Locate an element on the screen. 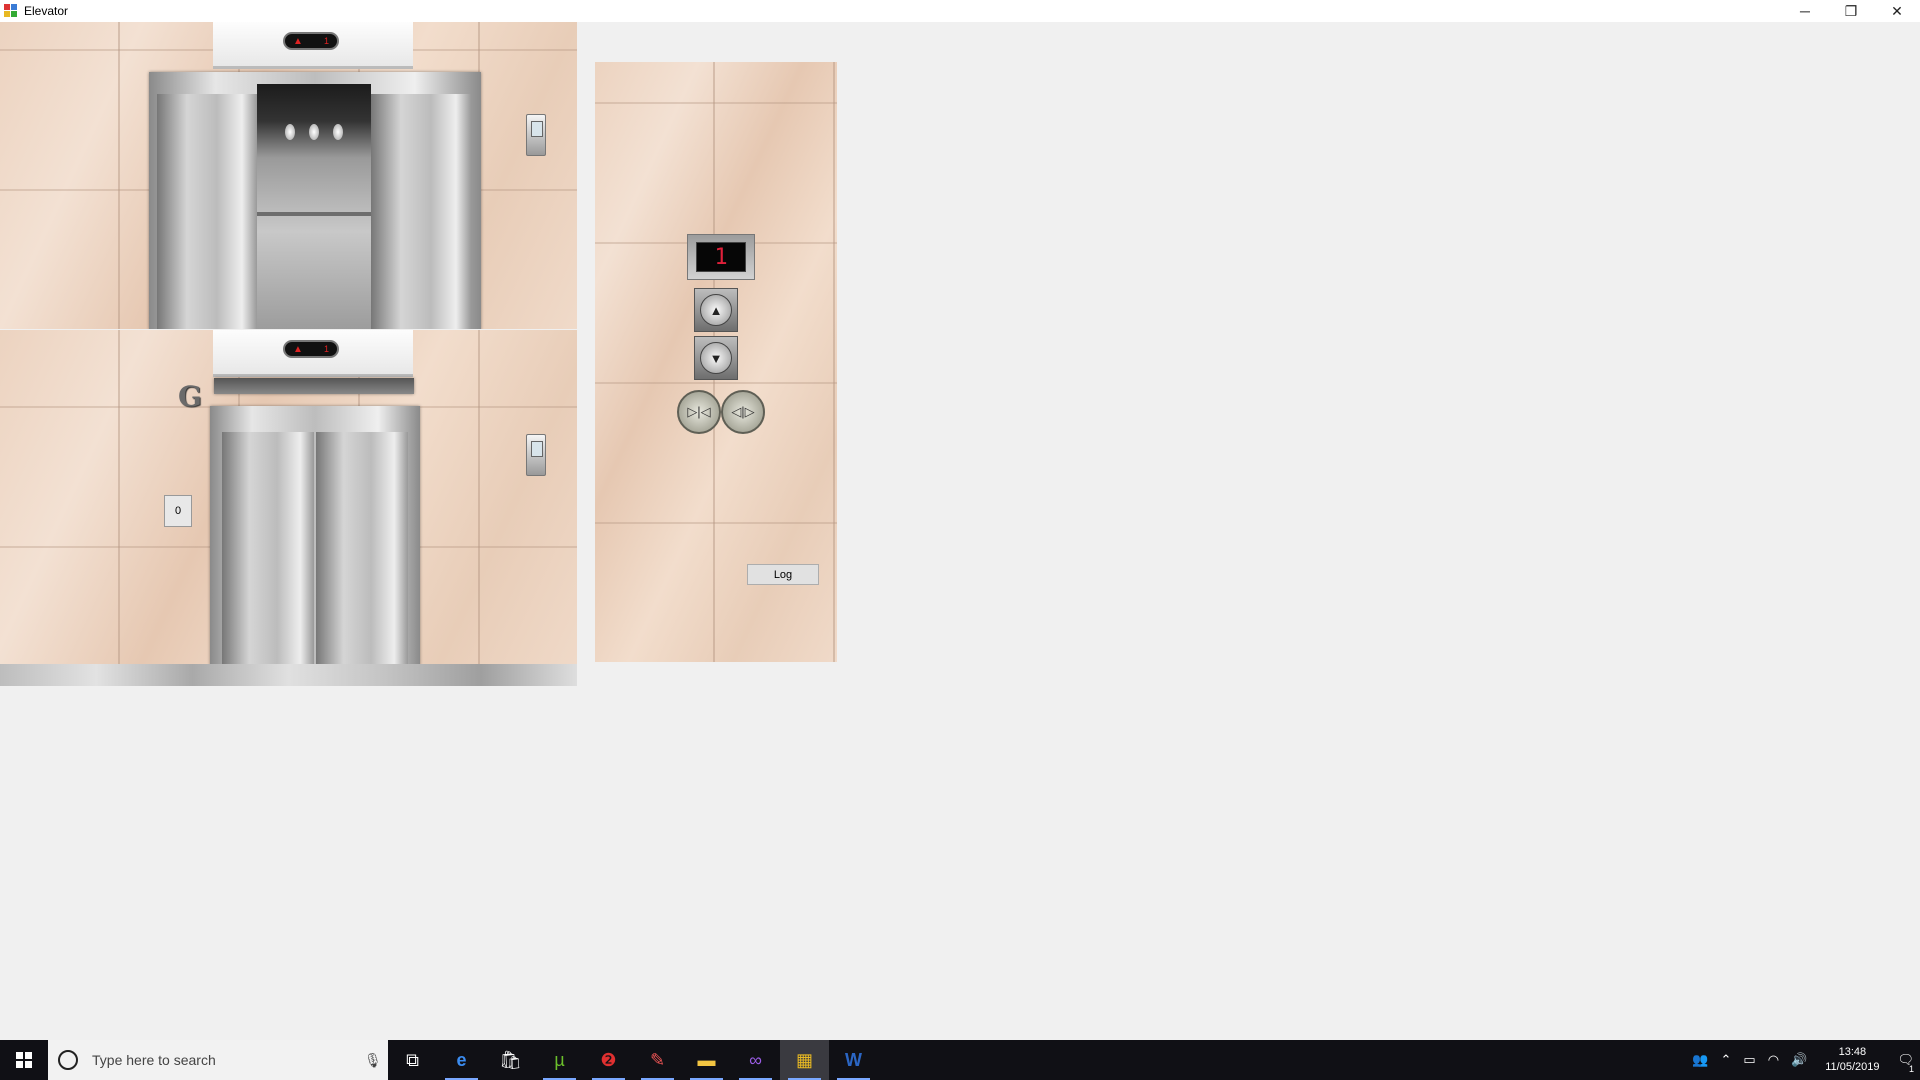 This screenshot has width=1920, height=1080. clock-date: 11/05/2019 is located at coordinates (1852, 1067).